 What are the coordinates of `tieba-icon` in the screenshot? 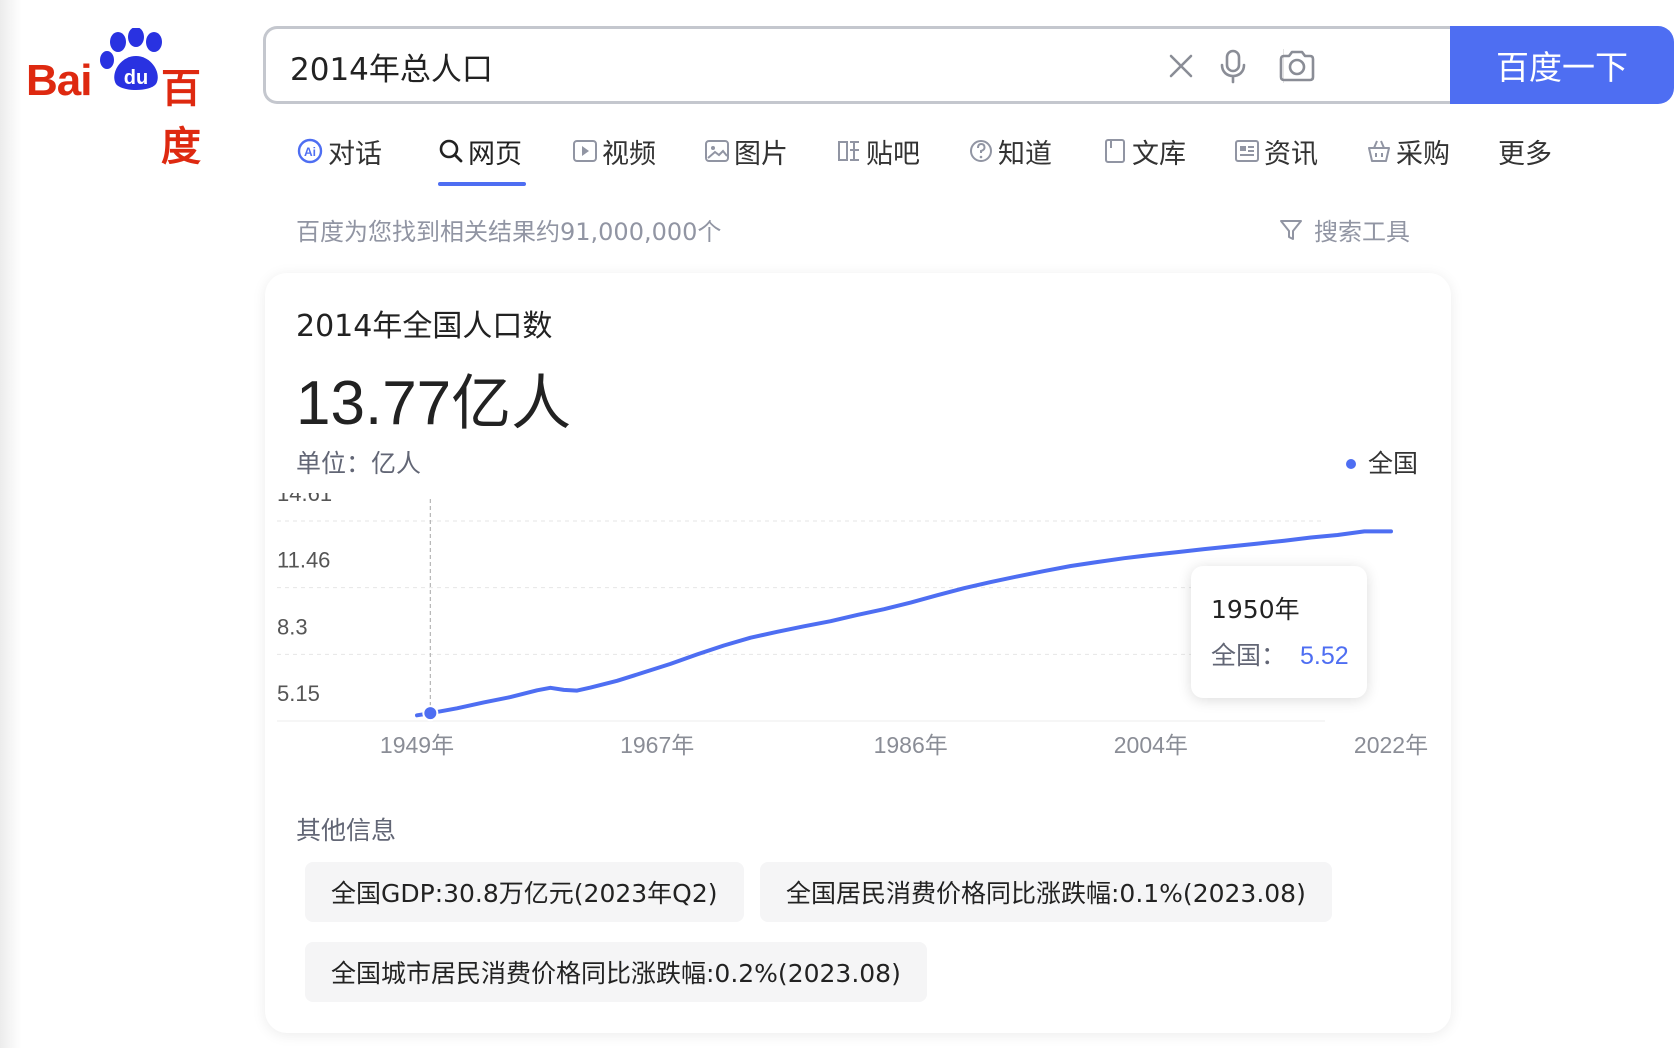 It's located at (848, 151).